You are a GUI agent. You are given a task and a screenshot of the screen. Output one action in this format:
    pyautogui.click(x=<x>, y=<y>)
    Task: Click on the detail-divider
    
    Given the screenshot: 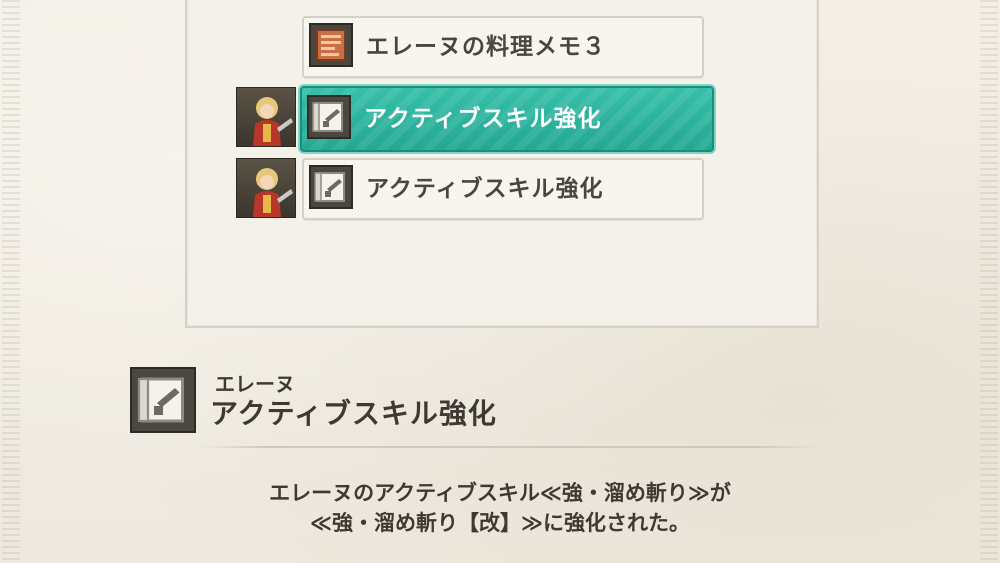 What is the action you would take?
    pyautogui.click(x=510, y=447)
    